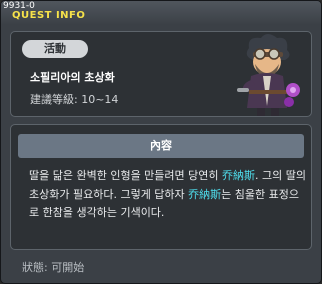 This screenshot has height=284, width=322. I want to click on npc-portrait-icon, so click(268, 75).